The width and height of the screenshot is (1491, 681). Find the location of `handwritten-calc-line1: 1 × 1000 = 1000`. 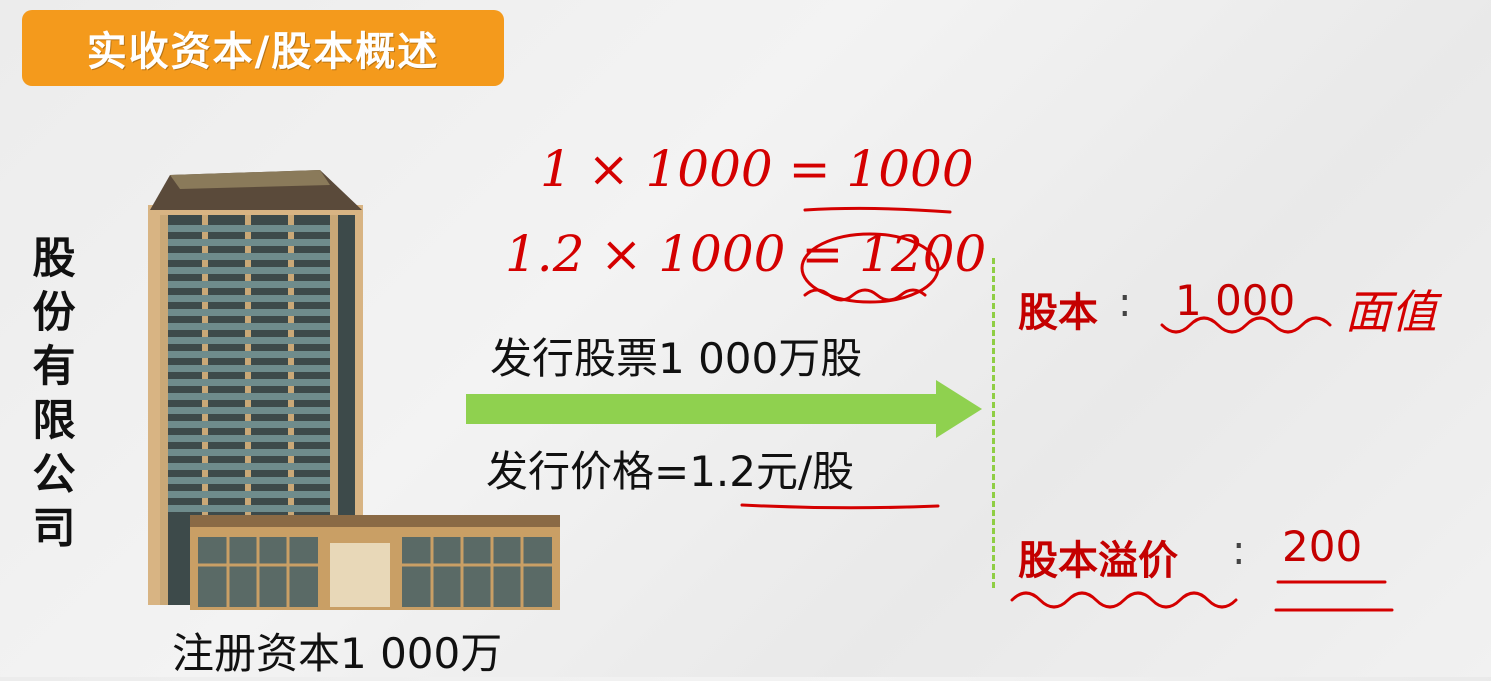

handwritten-calc-line1: 1 × 1000 = 1000 is located at coordinates (757, 169).